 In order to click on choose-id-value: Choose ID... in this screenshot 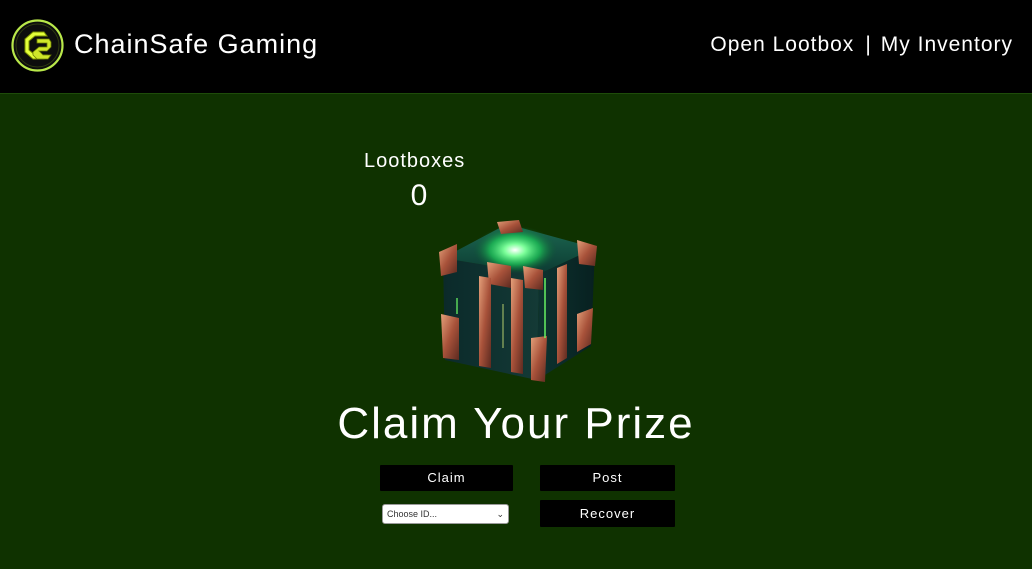, I will do `click(412, 514)`.